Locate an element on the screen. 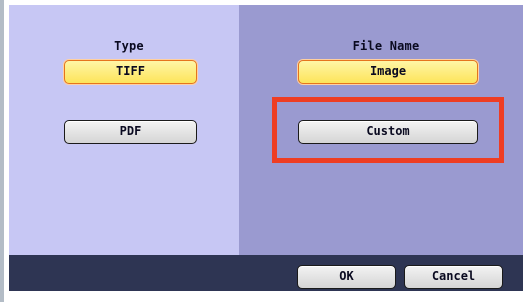 This screenshot has width=531, height=302. pdf-button: PDF is located at coordinates (130, 132).